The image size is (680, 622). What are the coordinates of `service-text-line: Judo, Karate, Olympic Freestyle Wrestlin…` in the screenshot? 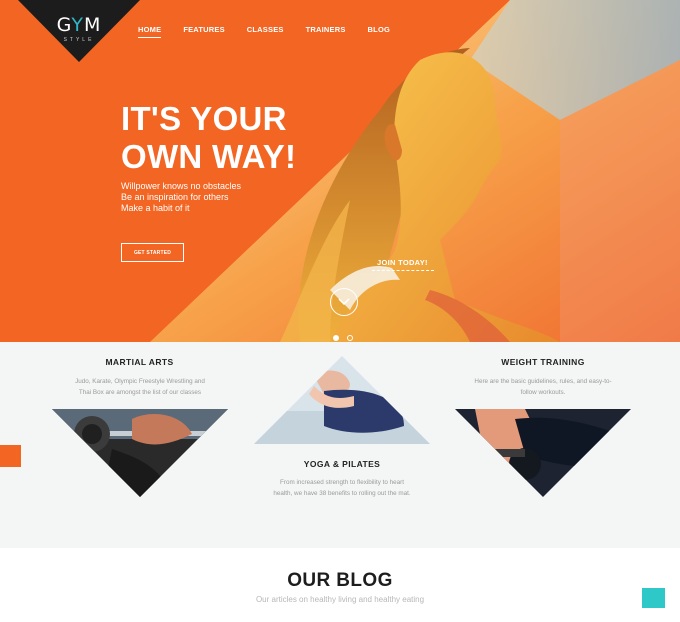 It's located at (140, 381).